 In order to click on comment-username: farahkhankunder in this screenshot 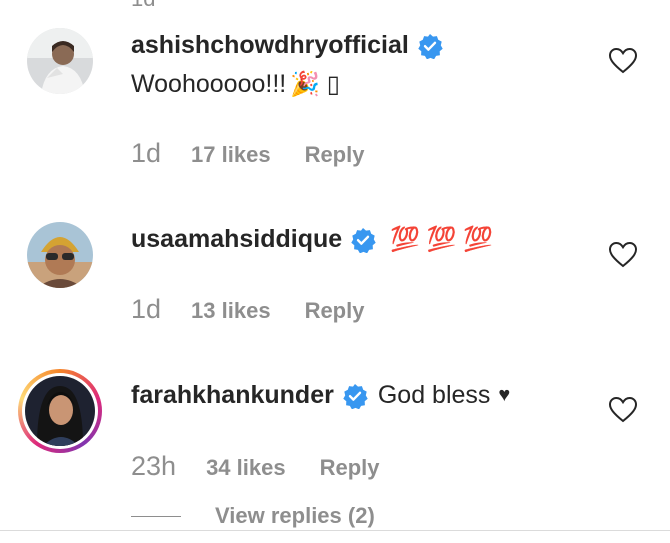, I will do `click(232, 395)`.